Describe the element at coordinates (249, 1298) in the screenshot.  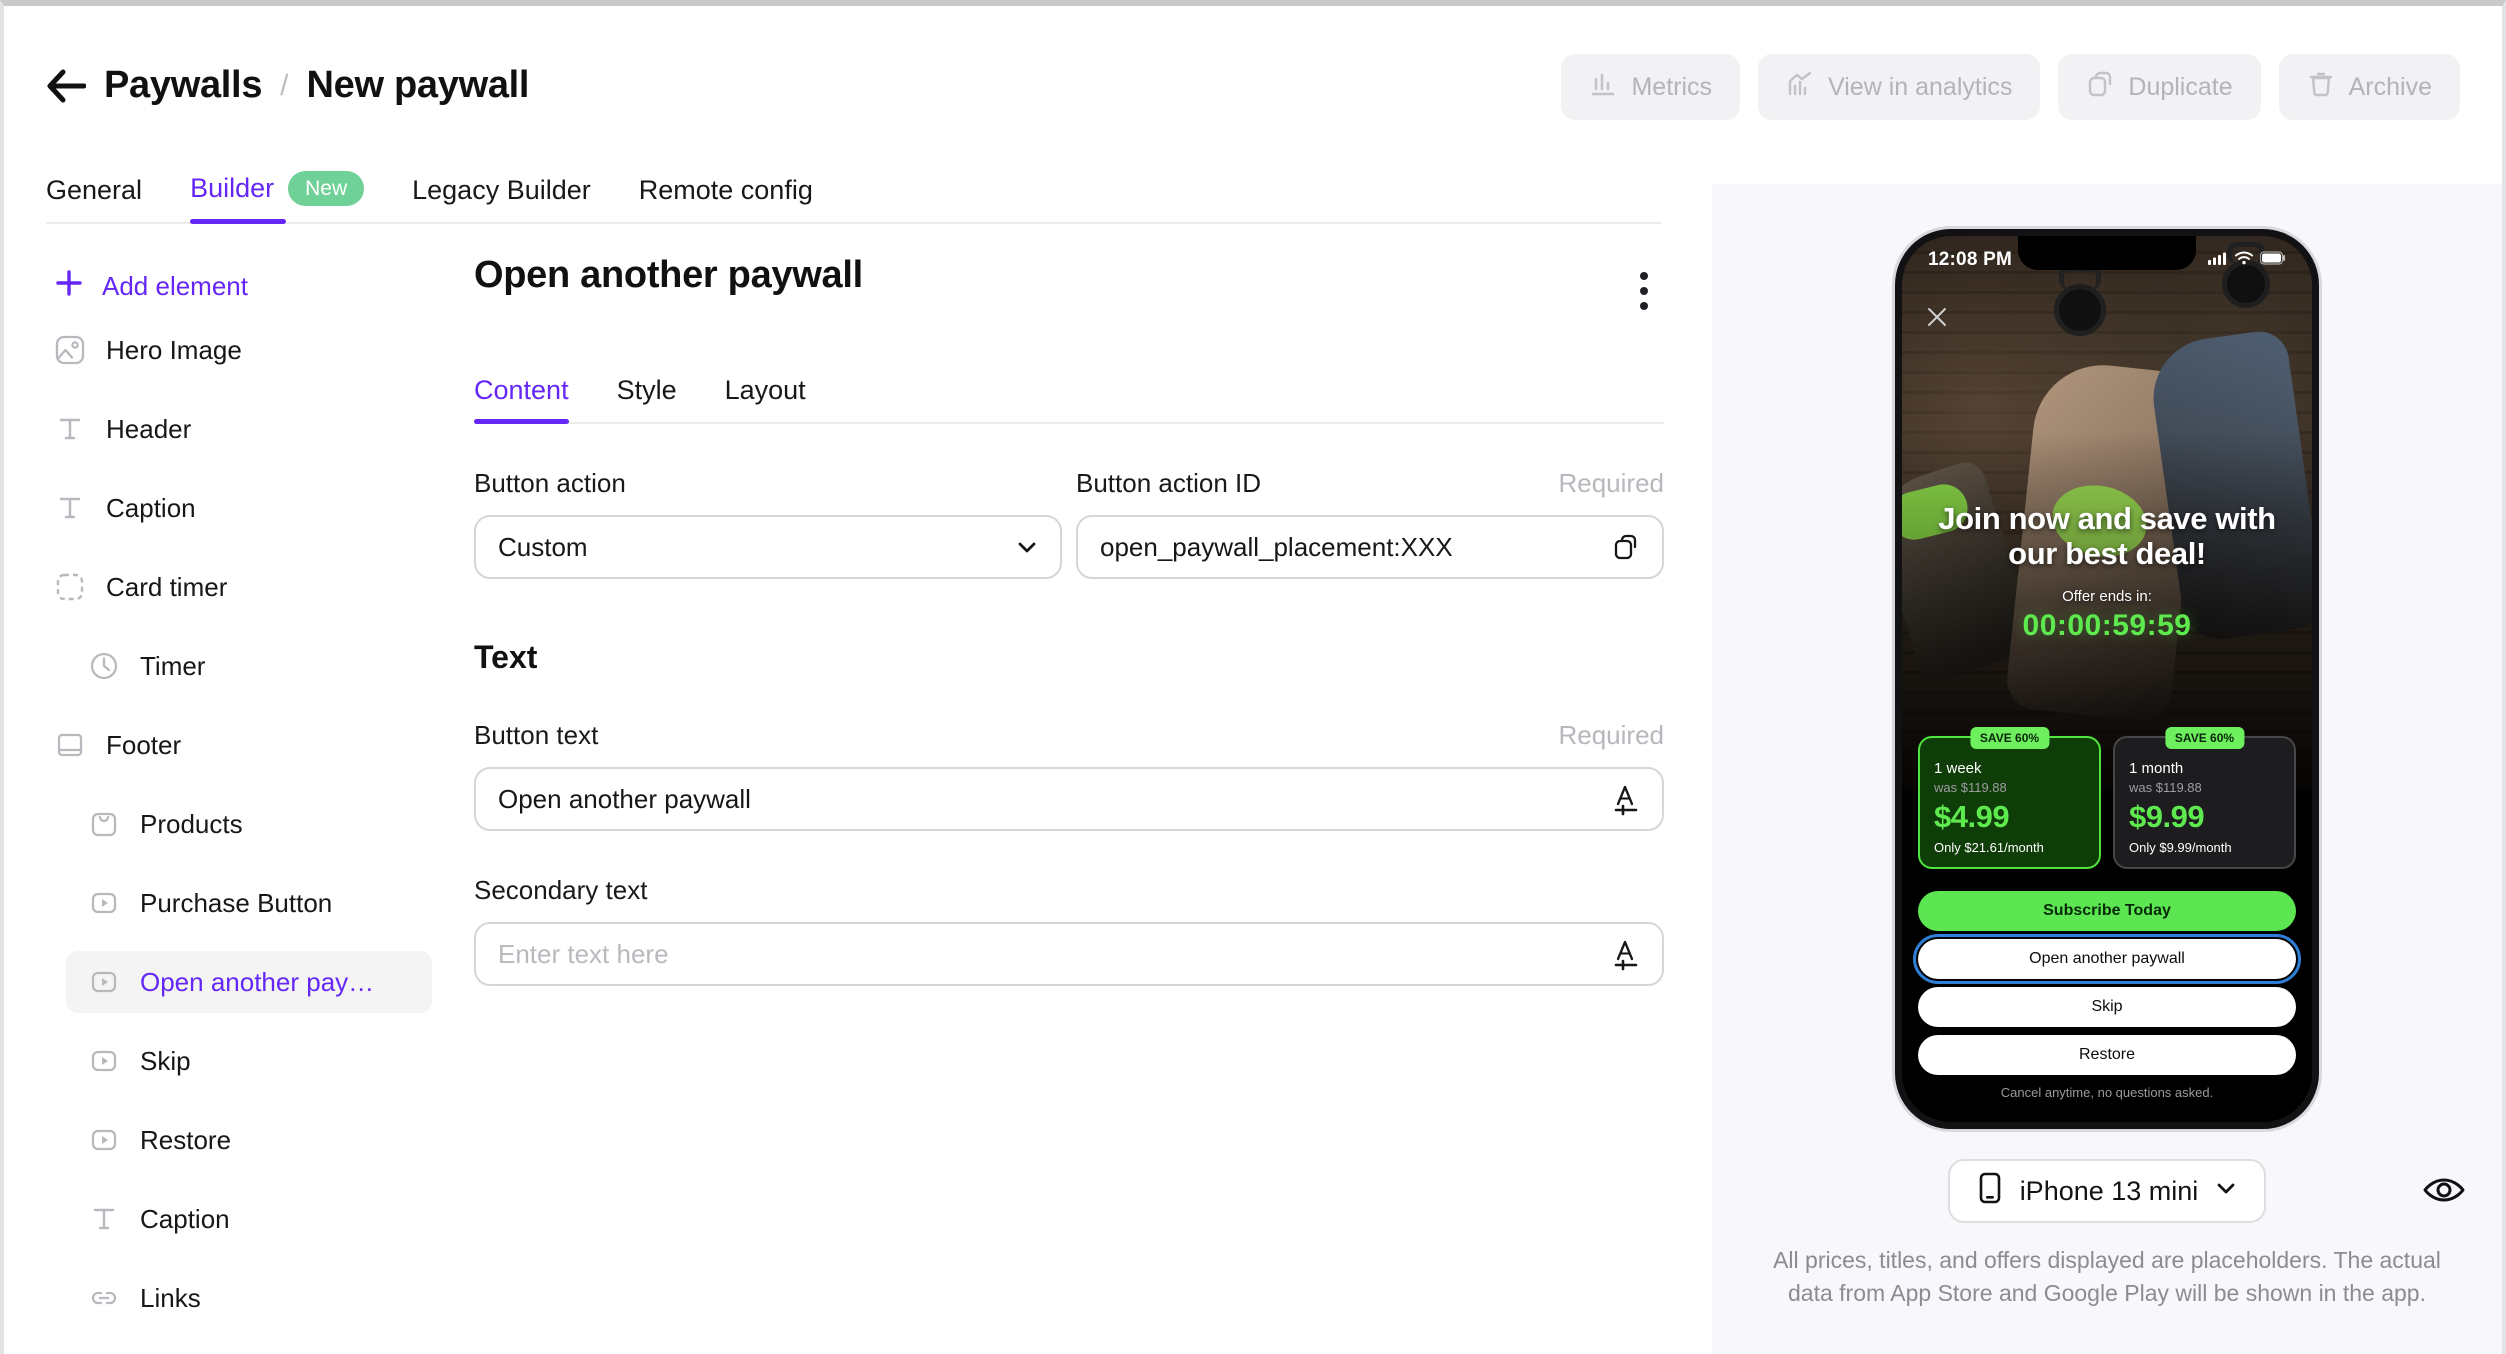
I see `sidebar-item-links: Links` at that location.